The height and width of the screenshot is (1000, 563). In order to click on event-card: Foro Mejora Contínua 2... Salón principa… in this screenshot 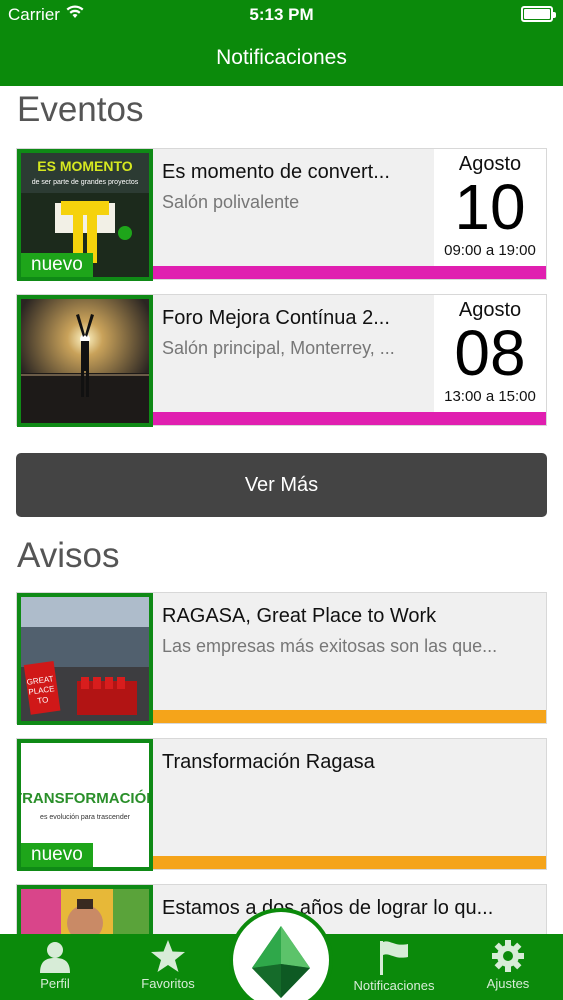, I will do `click(281, 360)`.